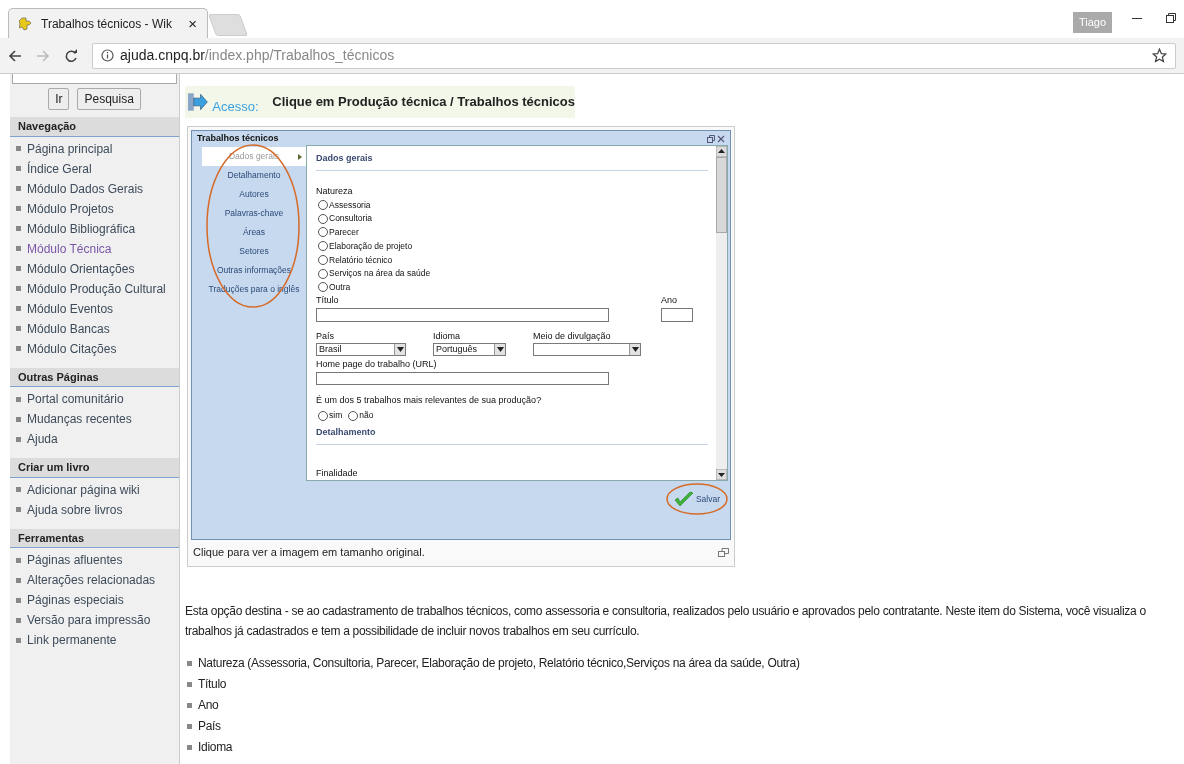 The width and height of the screenshot is (1184, 764). What do you see at coordinates (215, 747) in the screenshot?
I see `list-item: Idioma` at bounding box center [215, 747].